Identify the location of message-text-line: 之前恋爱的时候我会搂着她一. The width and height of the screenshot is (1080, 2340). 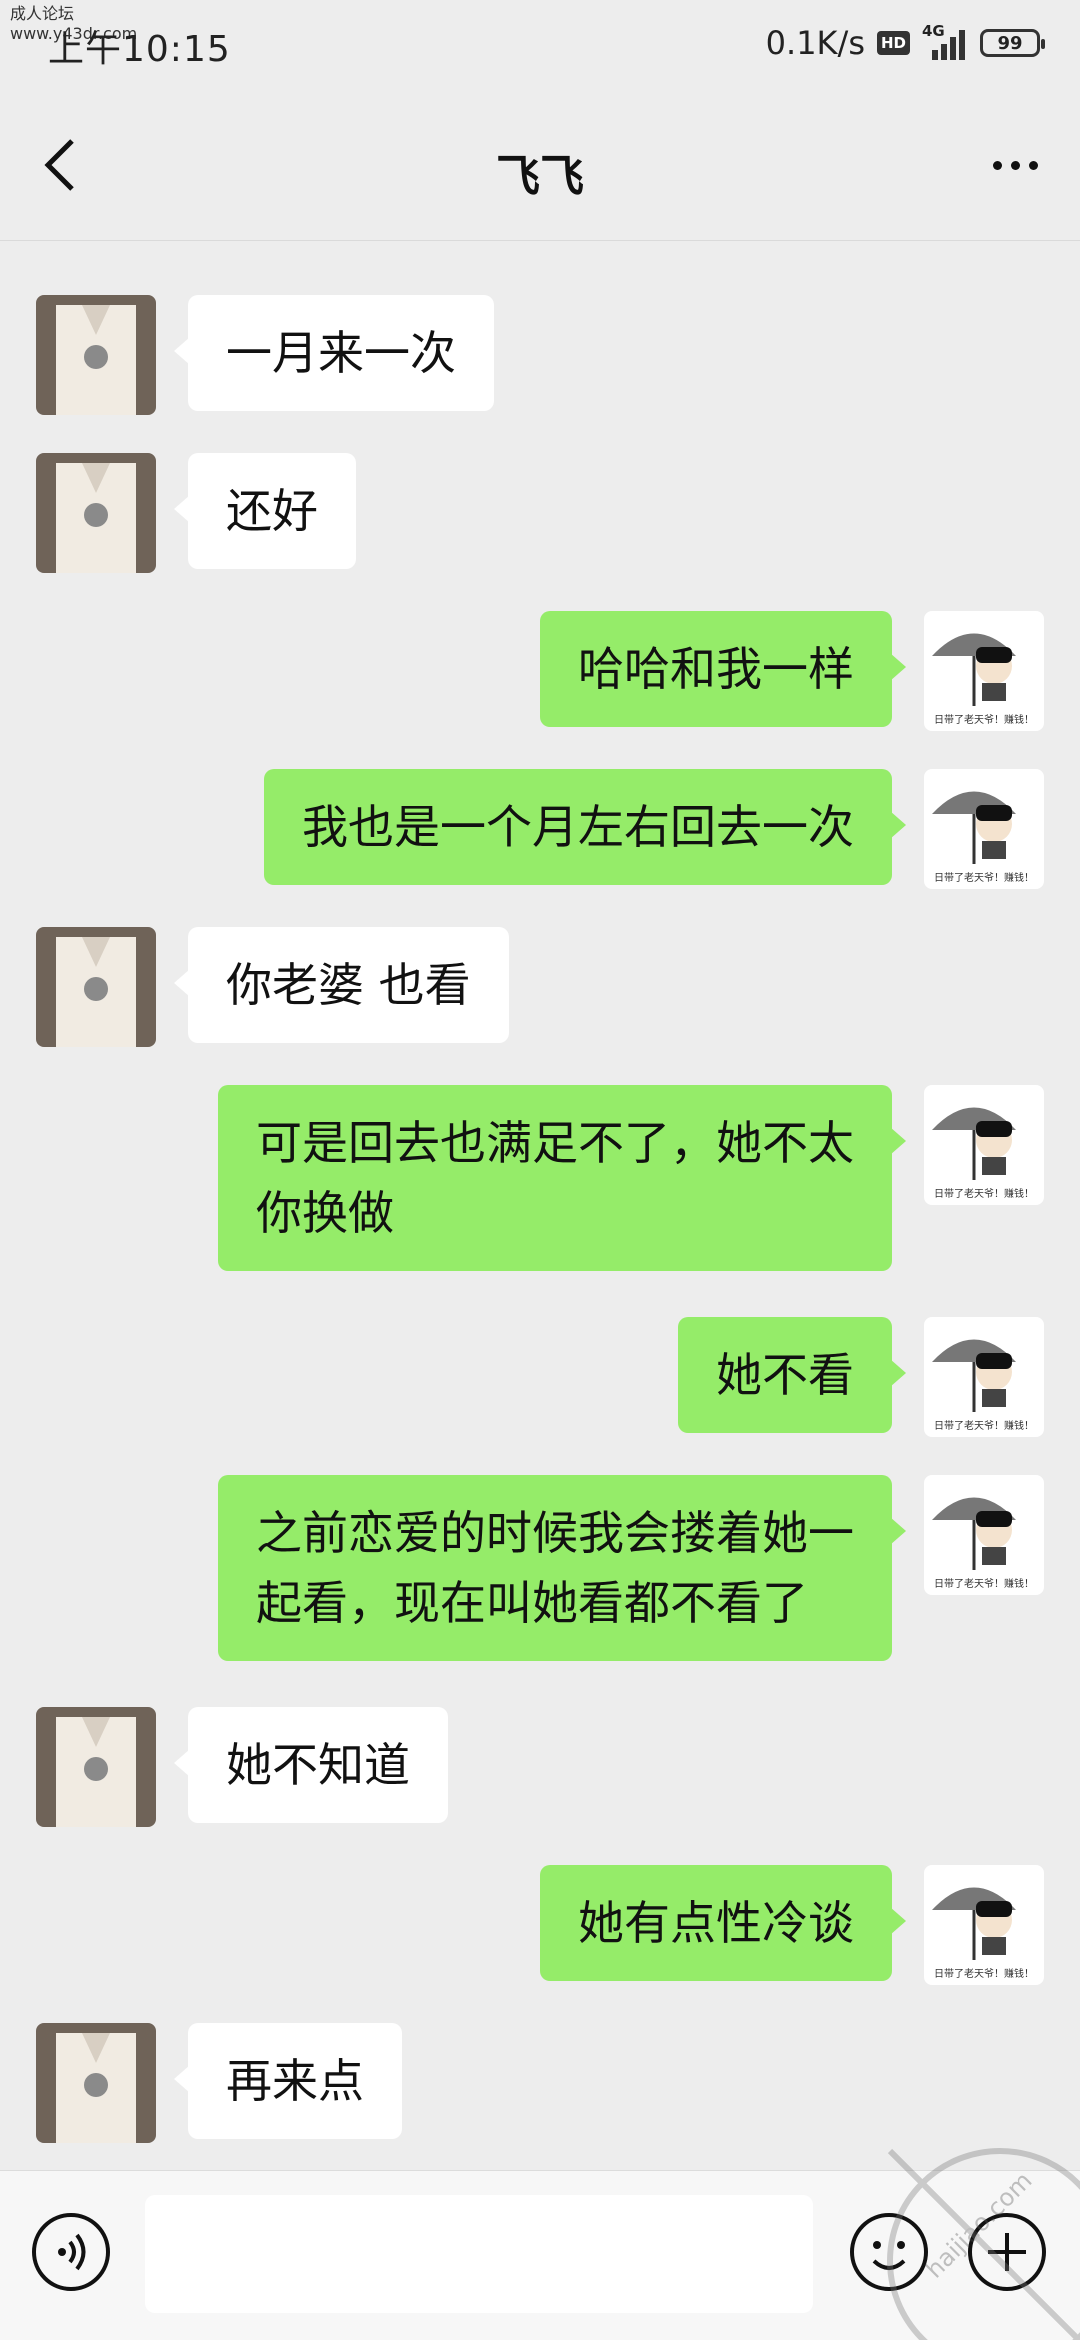
(555, 1533).